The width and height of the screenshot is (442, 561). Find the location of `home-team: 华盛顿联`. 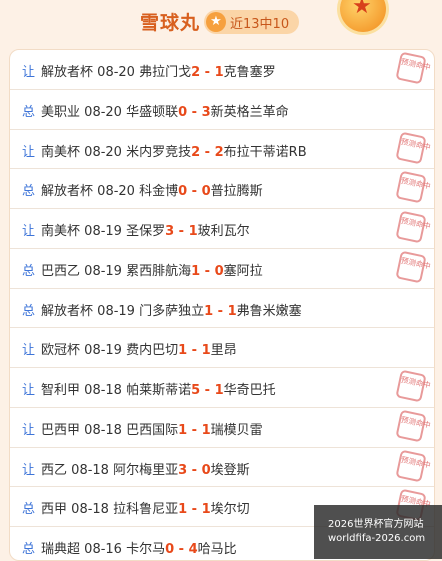

home-team: 华盛顿联 is located at coordinates (152, 112).